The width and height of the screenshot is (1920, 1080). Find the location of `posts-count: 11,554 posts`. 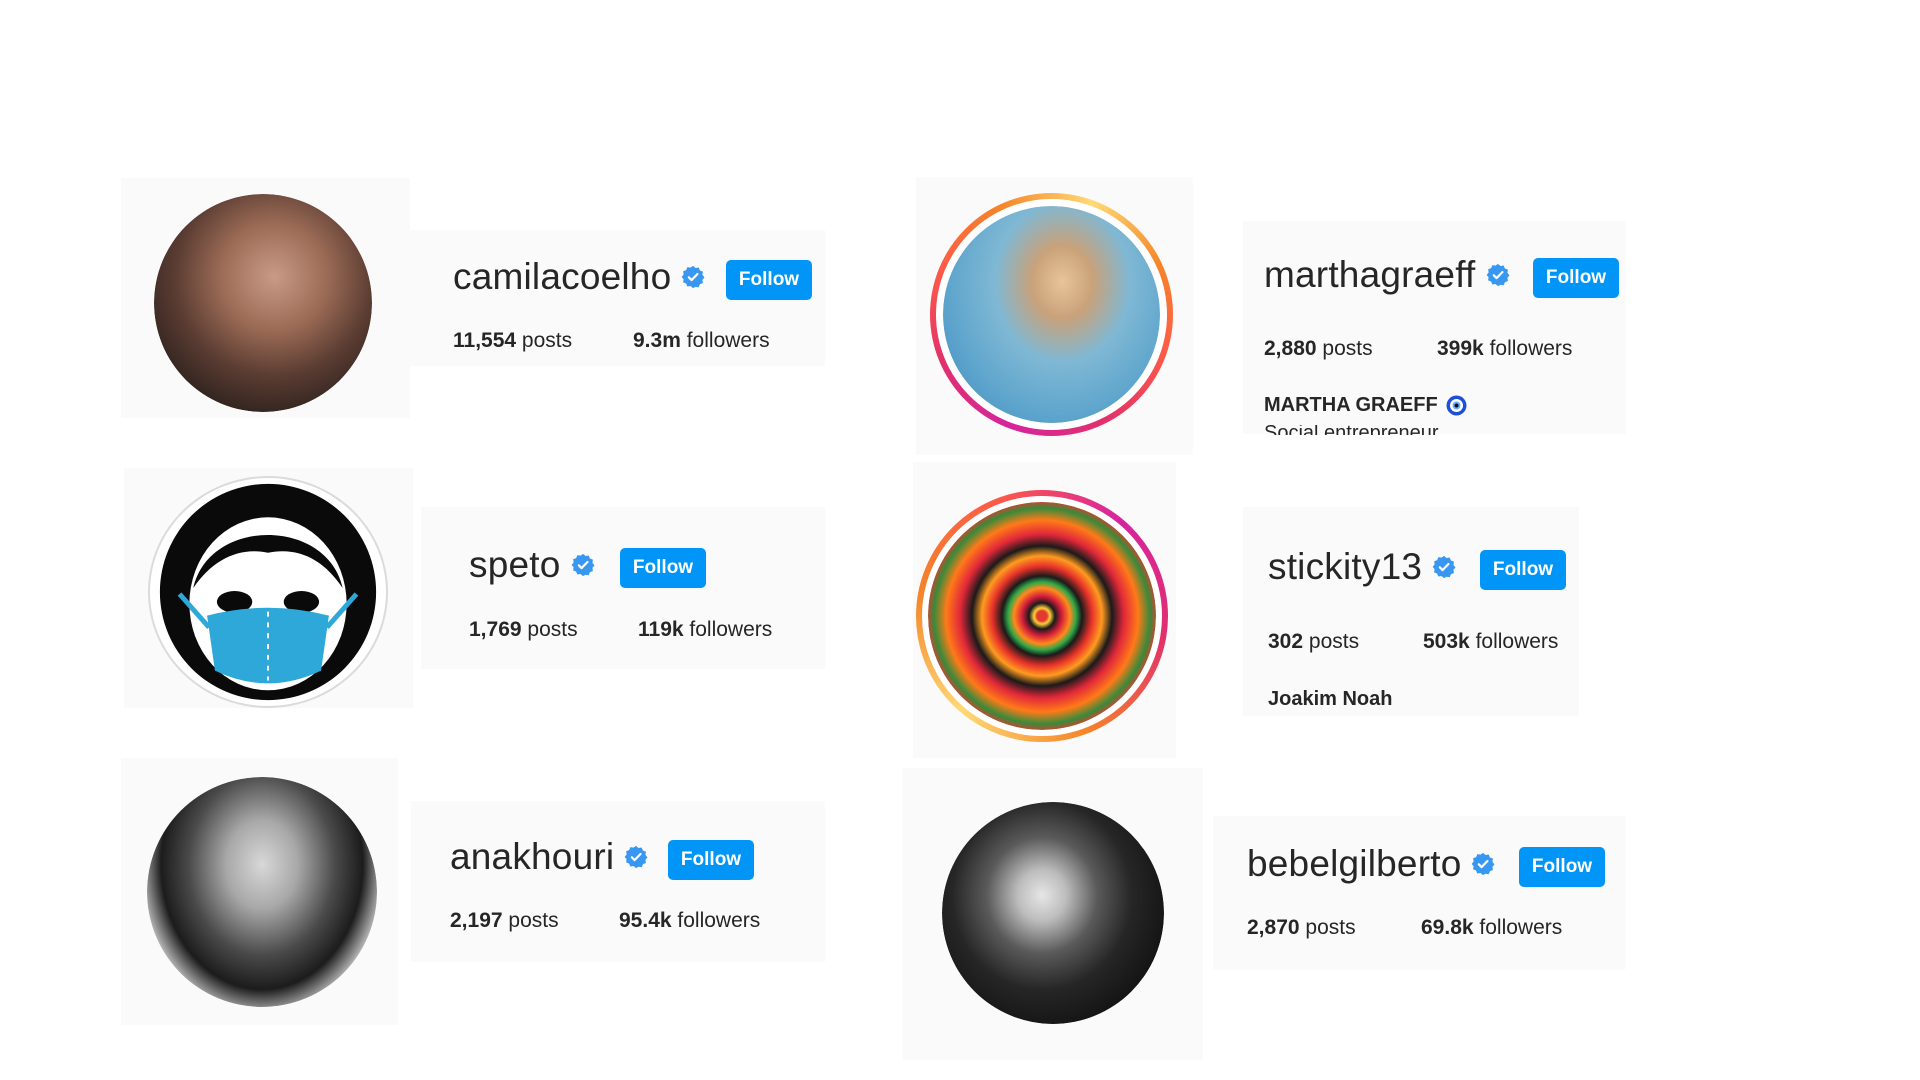

posts-count: 11,554 posts is located at coordinates (512, 341).